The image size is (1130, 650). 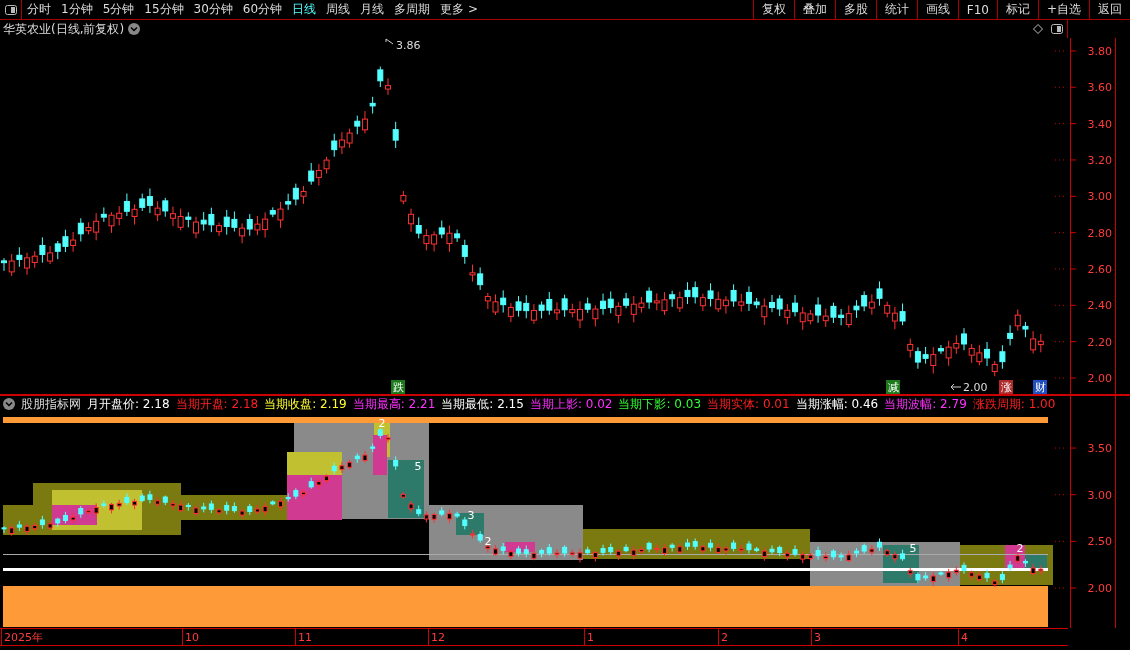 What do you see at coordinates (724, 637) in the screenshot?
I see `time-label: 2` at bounding box center [724, 637].